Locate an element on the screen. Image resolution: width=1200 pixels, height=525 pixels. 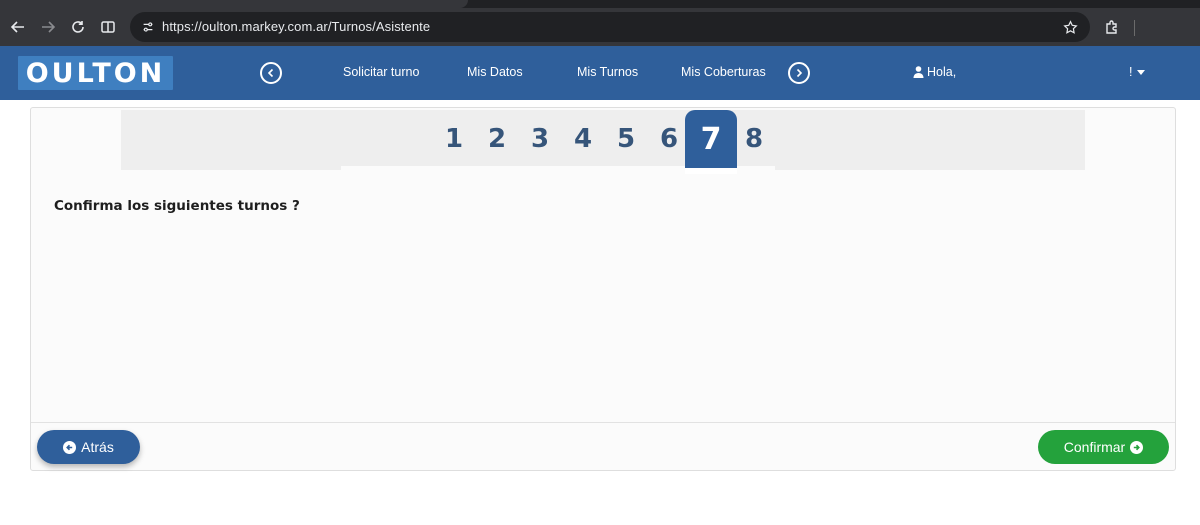
step-4: 4 is located at coordinates (583, 139).